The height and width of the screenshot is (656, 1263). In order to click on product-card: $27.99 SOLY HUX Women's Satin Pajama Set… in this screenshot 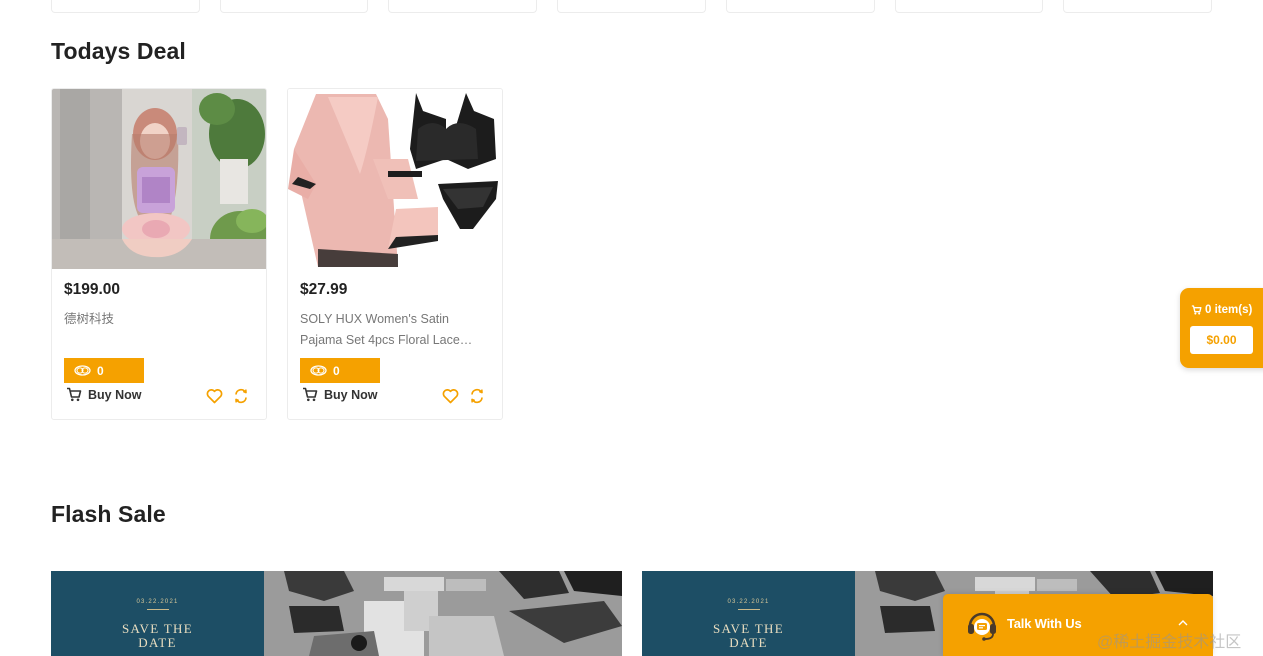, I will do `click(395, 254)`.